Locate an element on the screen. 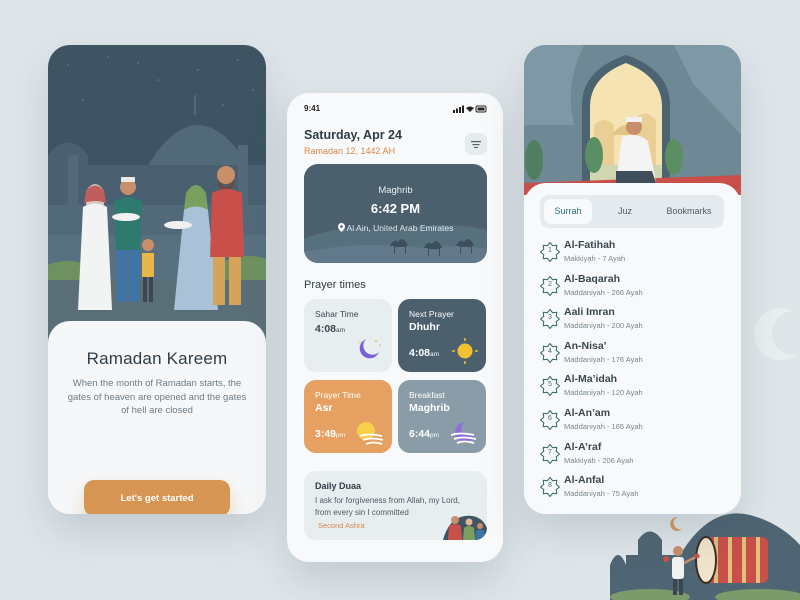  surah-number: 3 is located at coordinates (550, 318).